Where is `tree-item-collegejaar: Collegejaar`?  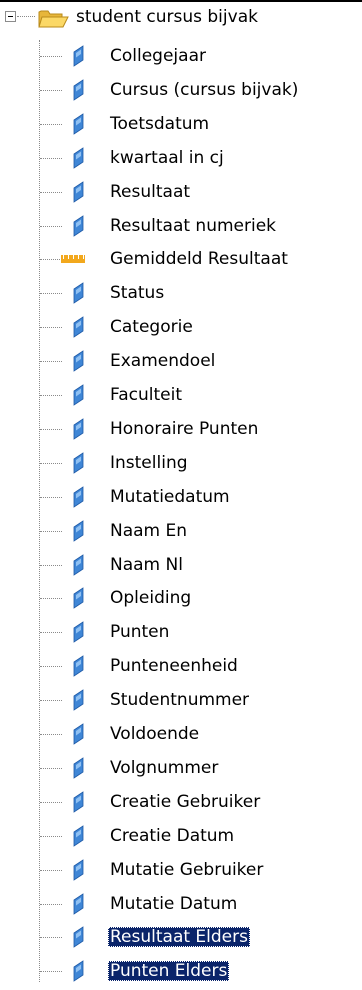 tree-item-collegejaar: Collegejaar is located at coordinates (181, 56).